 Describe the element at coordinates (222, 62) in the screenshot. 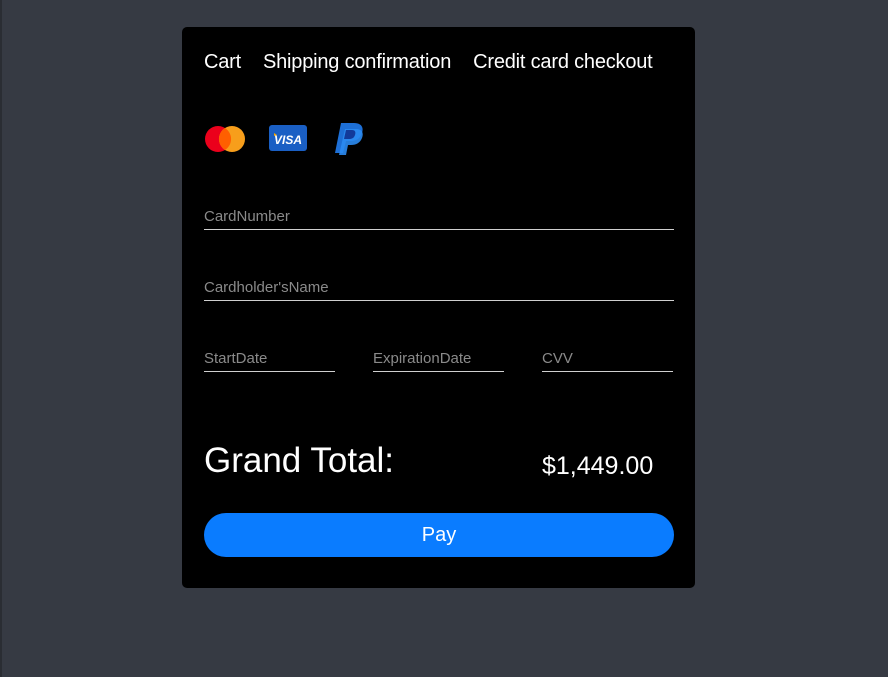

I see `tab-cart: Cart` at that location.